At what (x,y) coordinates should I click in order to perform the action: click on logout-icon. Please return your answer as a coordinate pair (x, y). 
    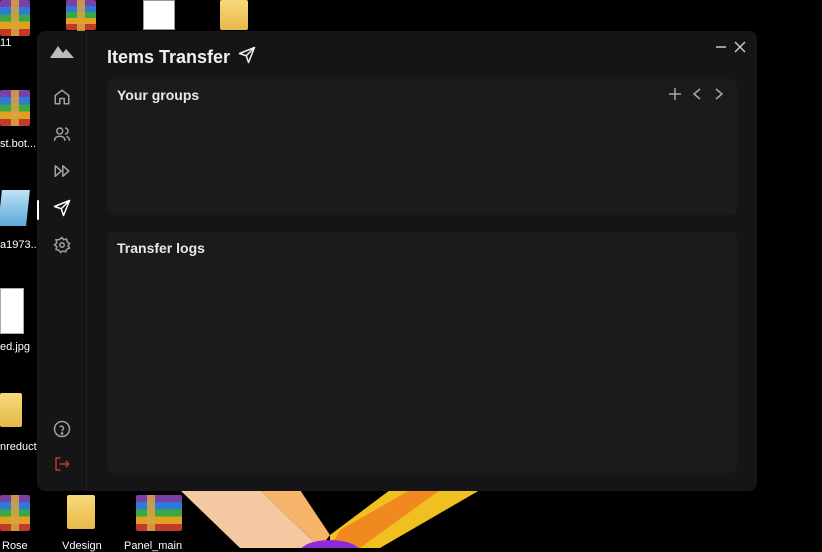
    Looking at the image, I should click on (62, 466).